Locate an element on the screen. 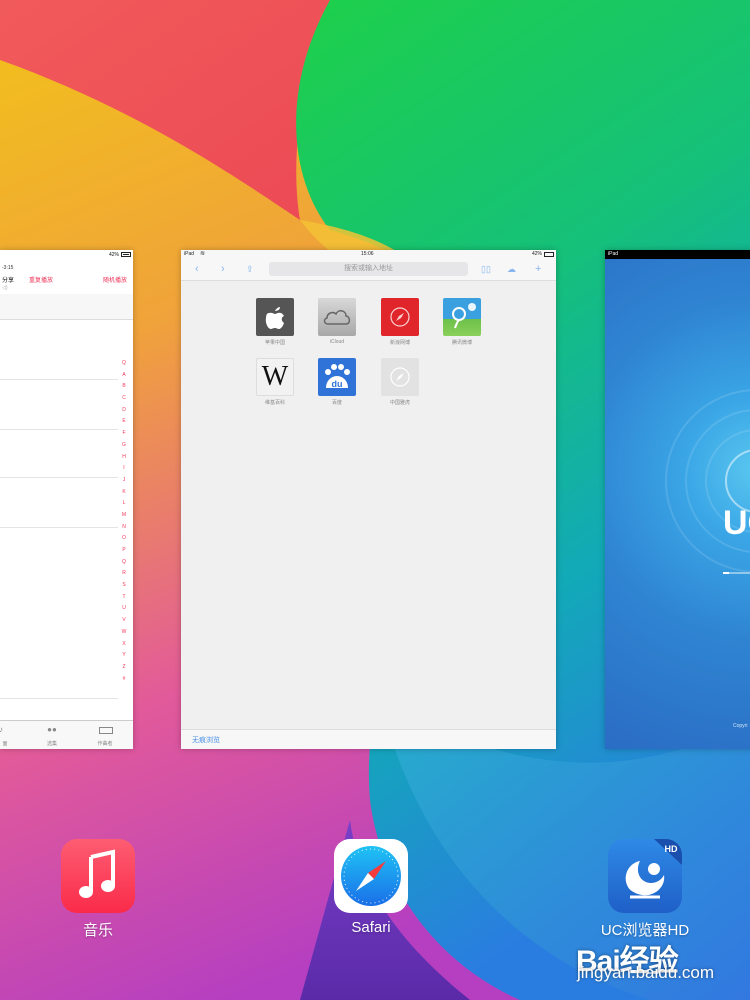  status-bar: iPad is located at coordinates (677, 254).